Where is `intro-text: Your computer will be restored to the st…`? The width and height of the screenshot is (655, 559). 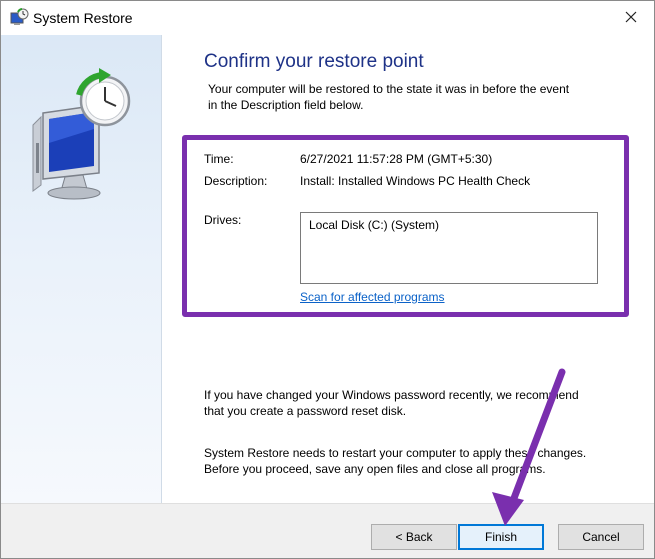
intro-text: Your computer will be restored to the st… is located at coordinates (418, 97).